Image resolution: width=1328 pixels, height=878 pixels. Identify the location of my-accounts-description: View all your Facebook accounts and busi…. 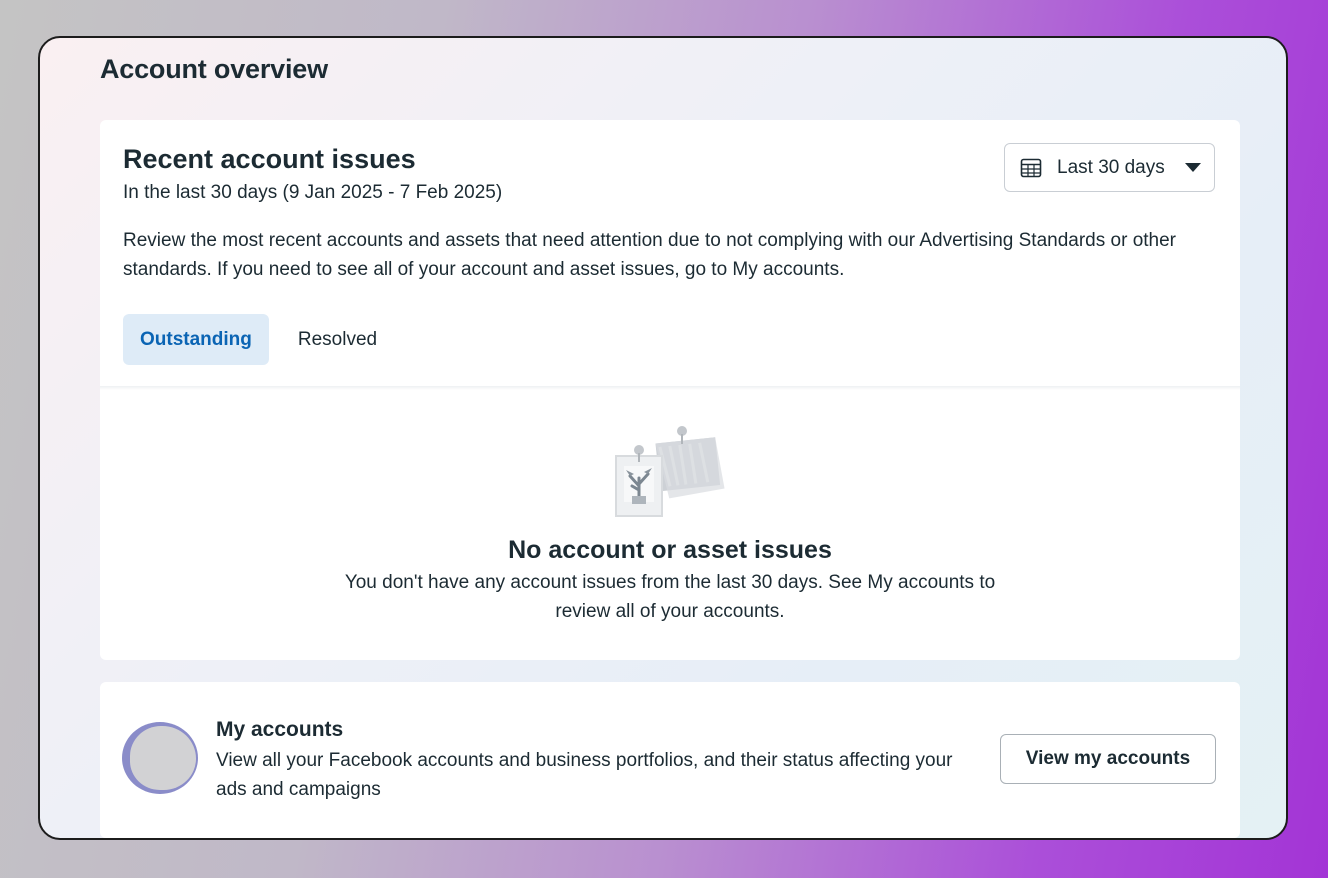
(584, 775).